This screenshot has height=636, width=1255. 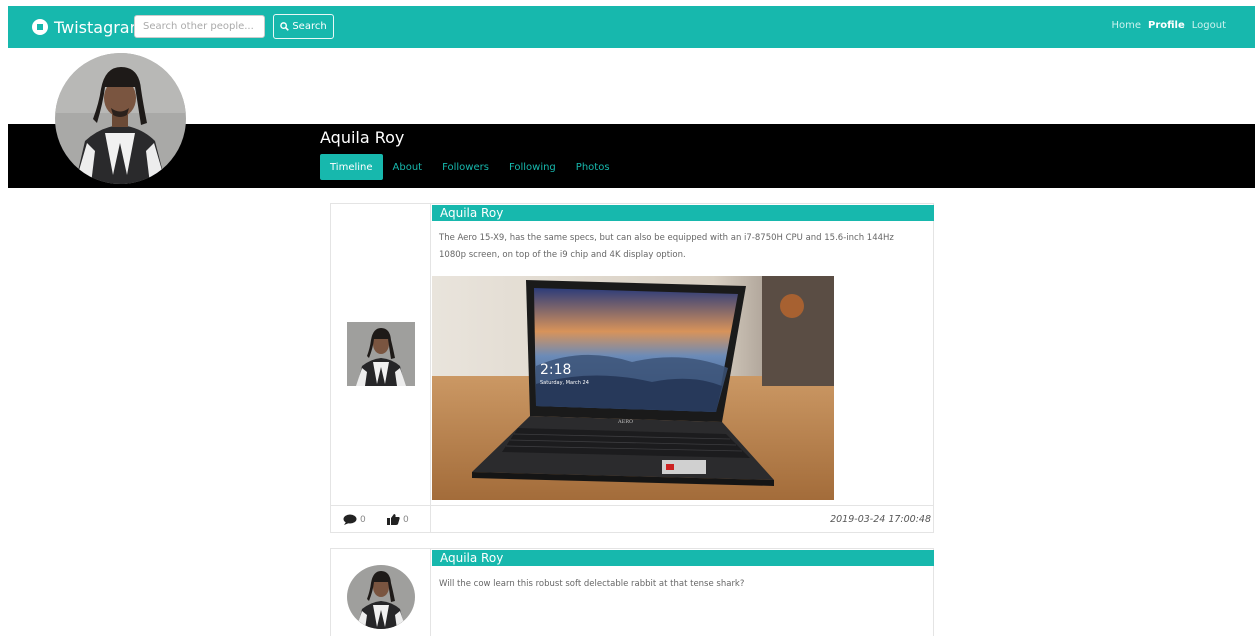 I want to click on search-button-label: Search, so click(x=309, y=26).